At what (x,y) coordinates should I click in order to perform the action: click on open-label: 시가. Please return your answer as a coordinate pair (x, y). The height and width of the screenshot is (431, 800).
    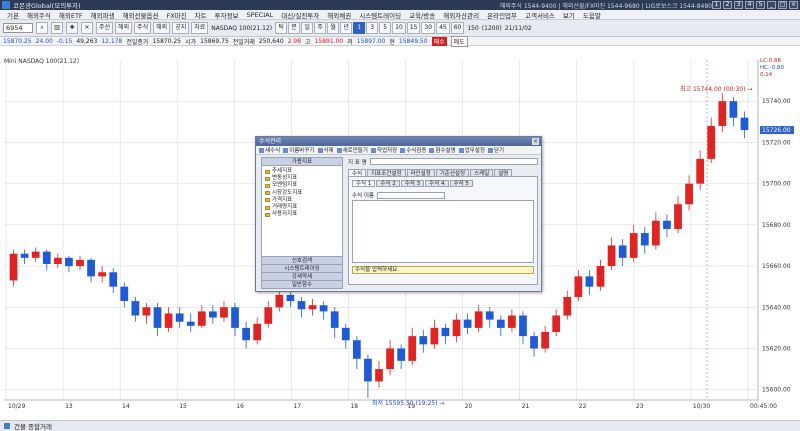
    Looking at the image, I should click on (191, 42).